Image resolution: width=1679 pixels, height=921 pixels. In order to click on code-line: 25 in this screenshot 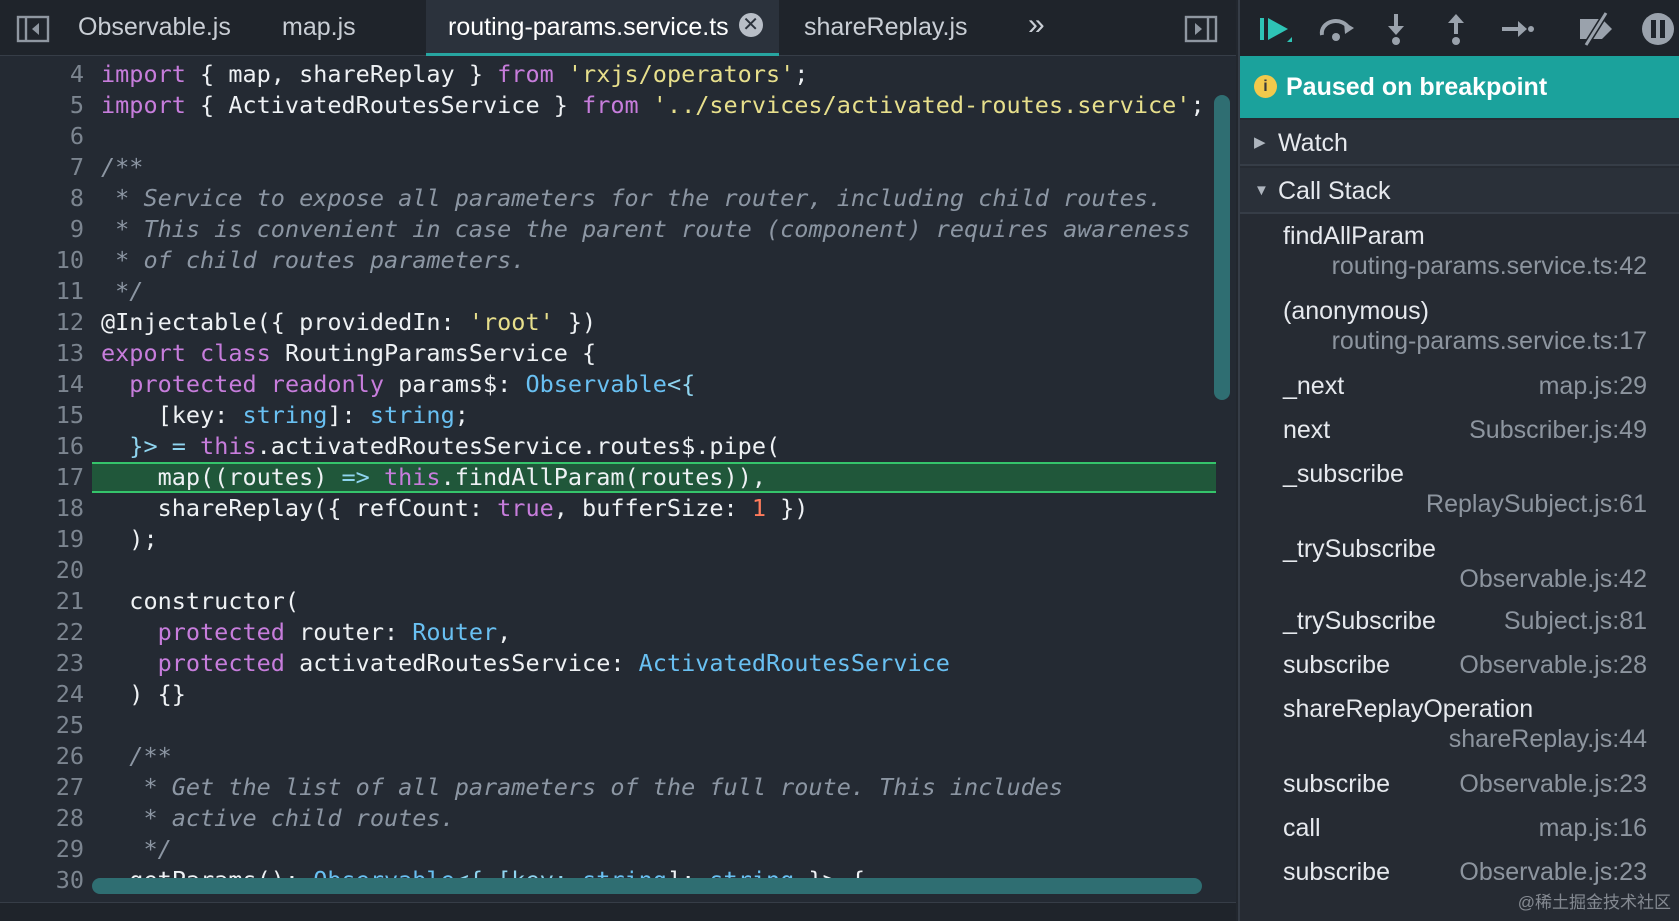, I will do `click(608, 725)`.